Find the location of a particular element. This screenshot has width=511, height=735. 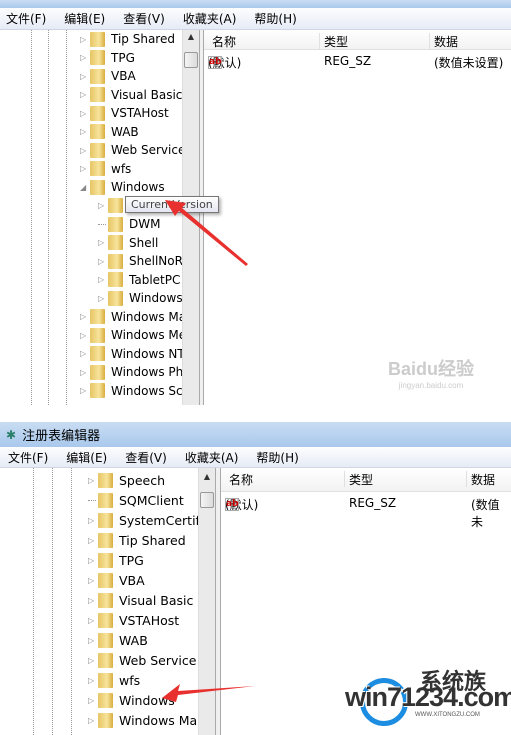

baidu-watermark: Baidu经验 jingyan.baidu.com is located at coordinates (431, 372).